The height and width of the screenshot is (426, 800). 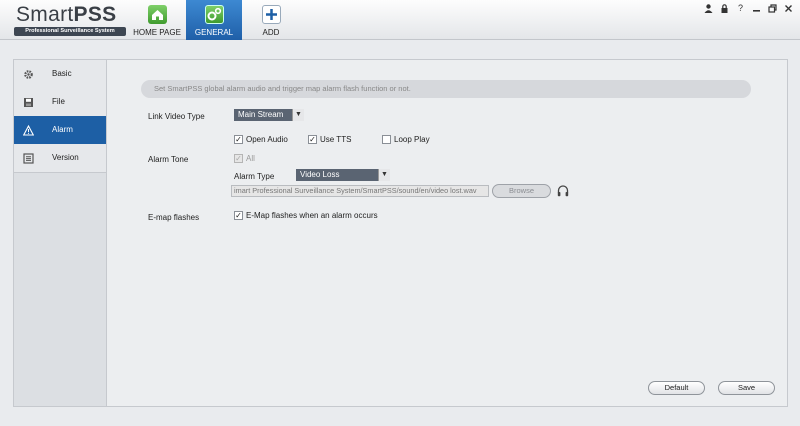 I want to click on alarm-type-value: Video Loss, so click(x=320, y=174).